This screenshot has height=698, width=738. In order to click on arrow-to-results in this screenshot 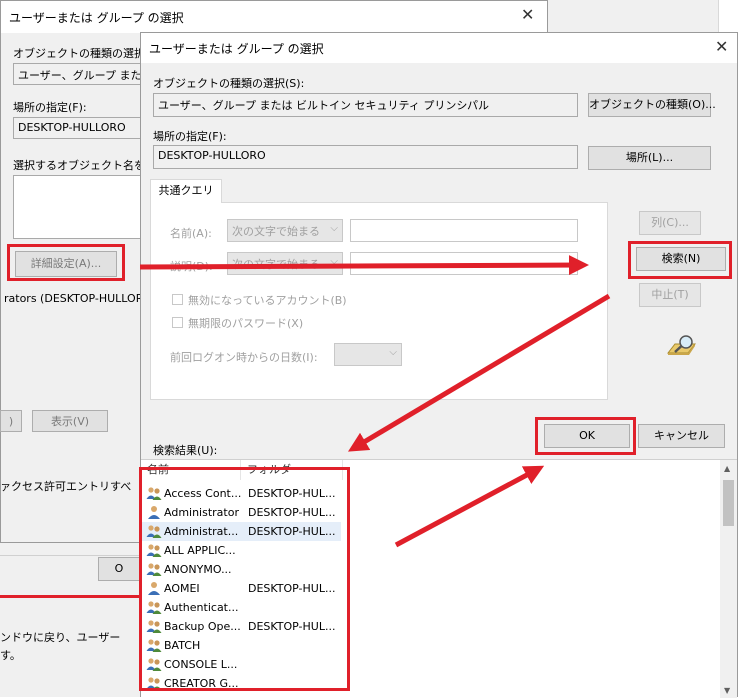, I will do `click(479, 372)`.